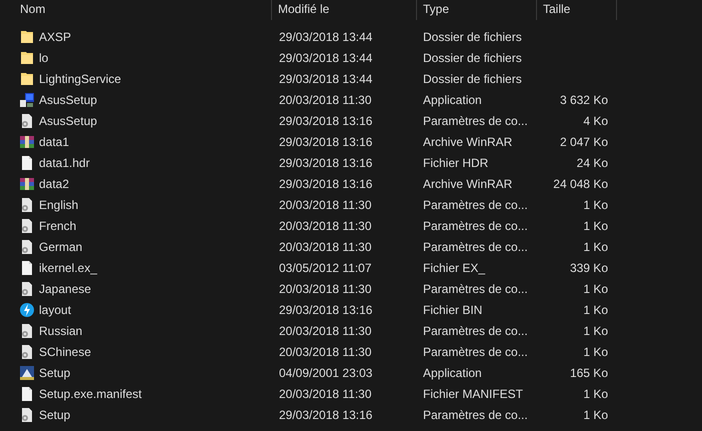 The width and height of the screenshot is (702, 431). What do you see at coordinates (325, 267) in the screenshot?
I see `modified-date: 03/05/2012 11:07` at bounding box center [325, 267].